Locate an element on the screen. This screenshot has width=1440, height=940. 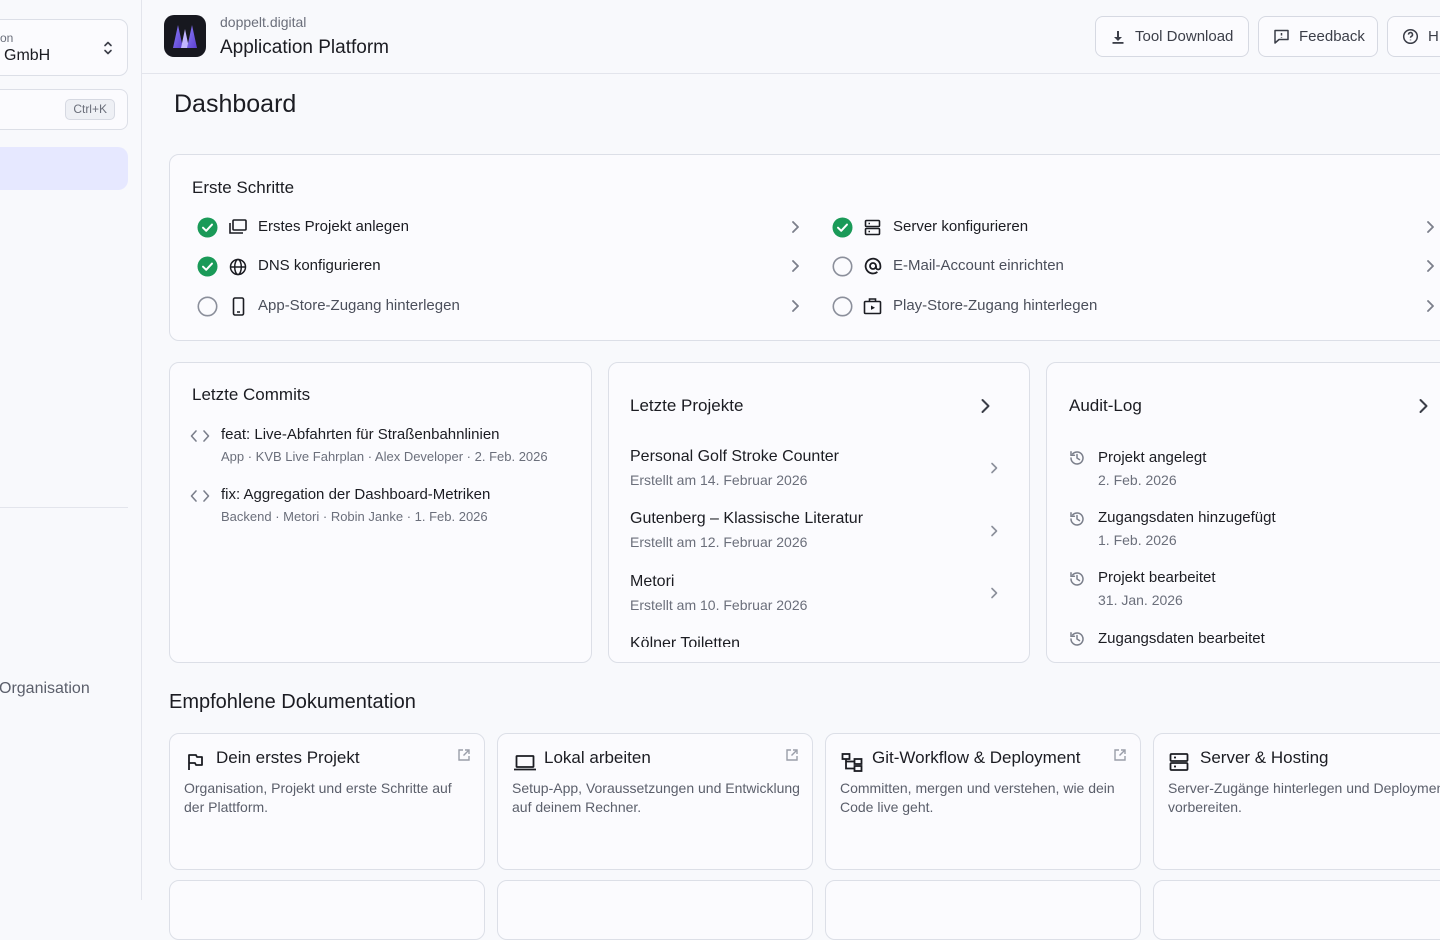
sidebar: on GmbH Ctrl+K Organisation is located at coordinates (71, 450).